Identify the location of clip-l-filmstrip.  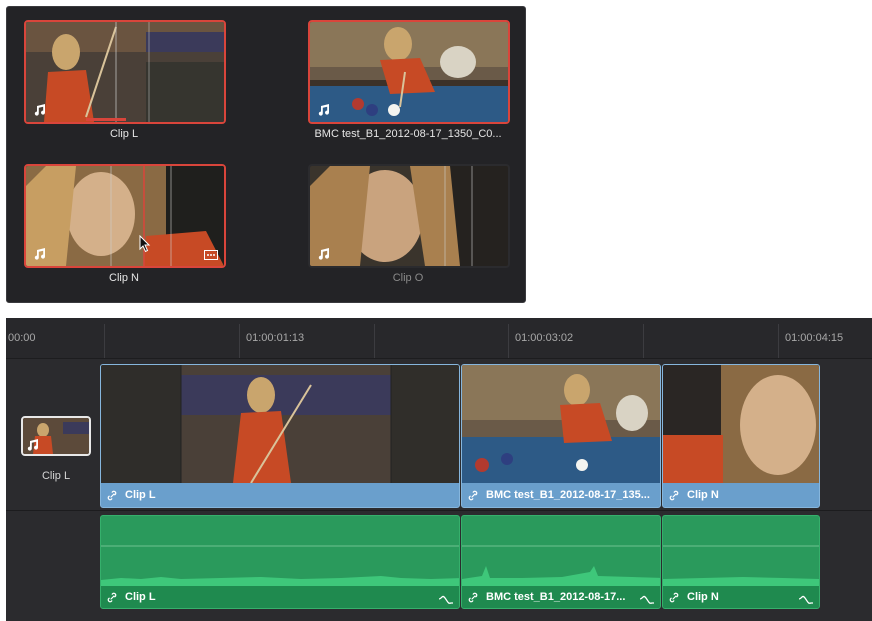
(280, 424).